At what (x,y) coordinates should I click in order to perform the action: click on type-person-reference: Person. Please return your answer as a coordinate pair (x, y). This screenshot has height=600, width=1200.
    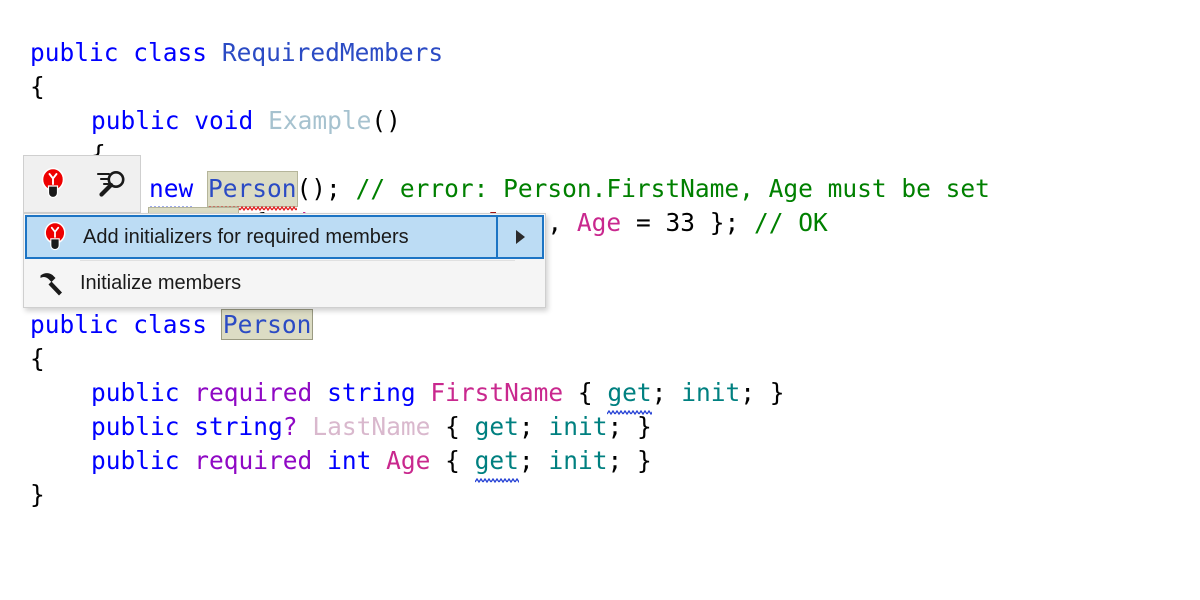
    Looking at the image, I should click on (252, 191).